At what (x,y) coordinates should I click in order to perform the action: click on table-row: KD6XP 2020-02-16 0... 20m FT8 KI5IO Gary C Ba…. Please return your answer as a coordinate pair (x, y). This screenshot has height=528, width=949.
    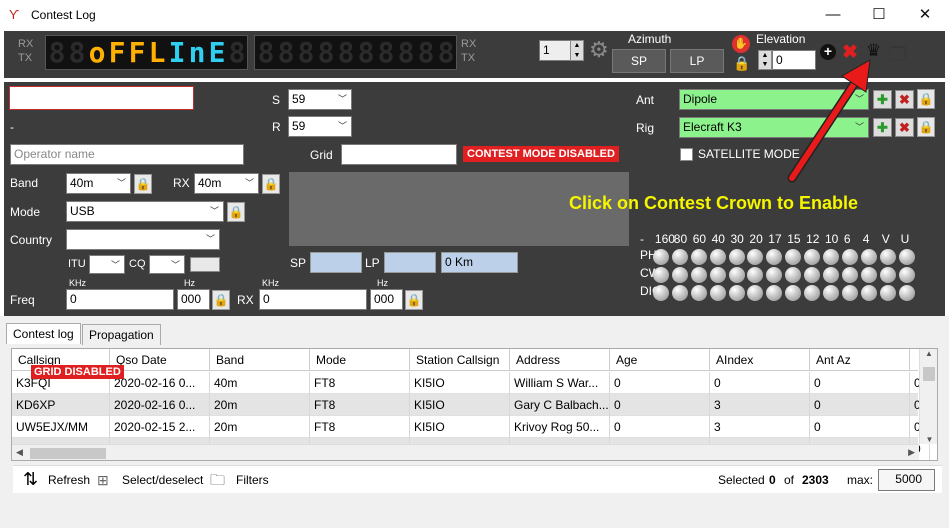
    Looking at the image, I should click on (471, 405).